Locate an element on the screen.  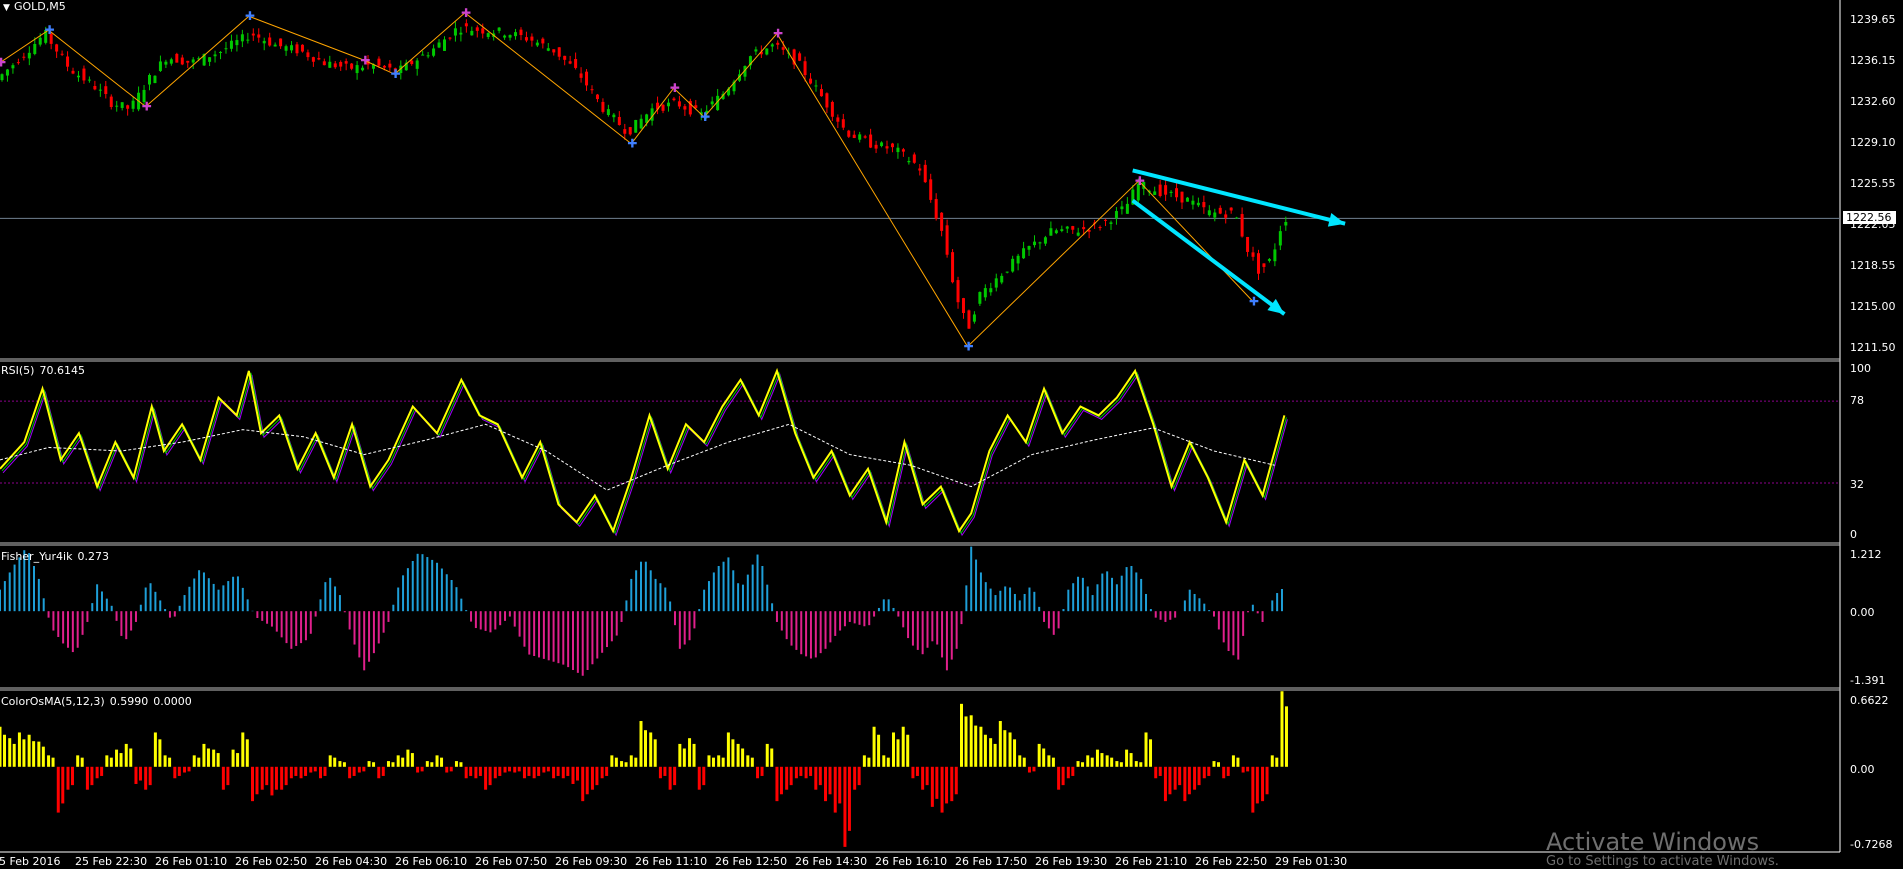
time-axis-label: 26 Feb 17:50 is located at coordinates (991, 861).